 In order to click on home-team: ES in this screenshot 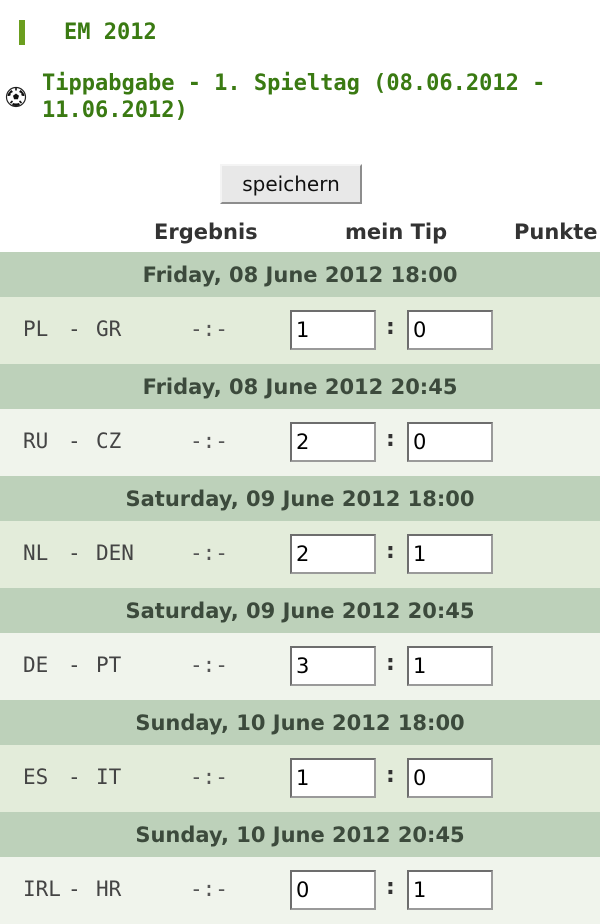, I will do `click(36, 777)`.